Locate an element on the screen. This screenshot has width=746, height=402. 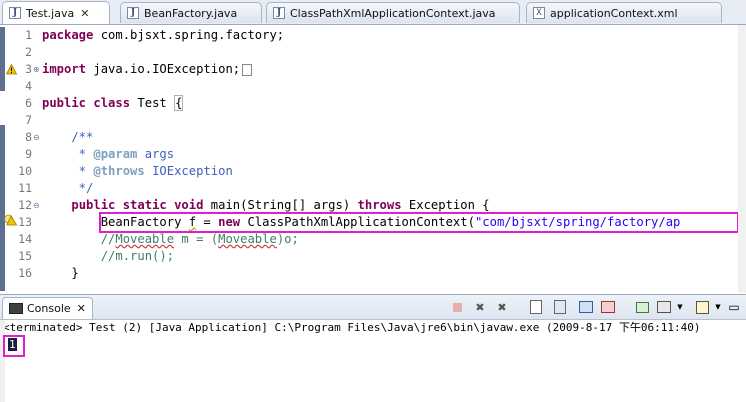
show-when-stdout-icon is located at coordinates (586, 307).